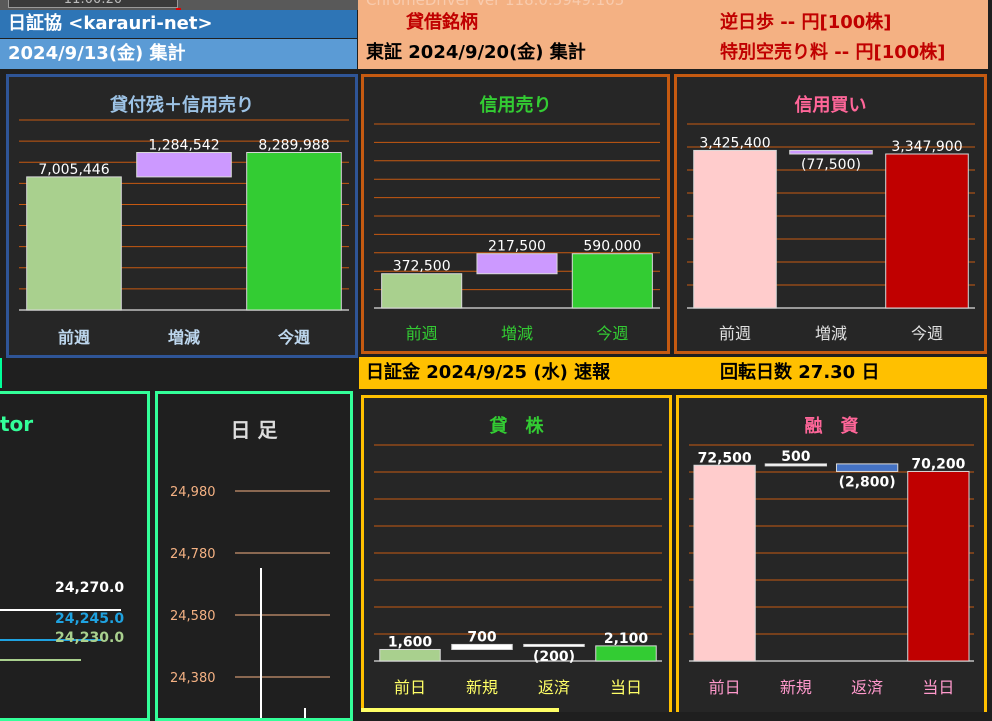  Describe the element at coordinates (517, 233) in the screenshot. I see `chart-margin-sell: 372,500 前週 217,500 増減 590,000 今週` at that location.